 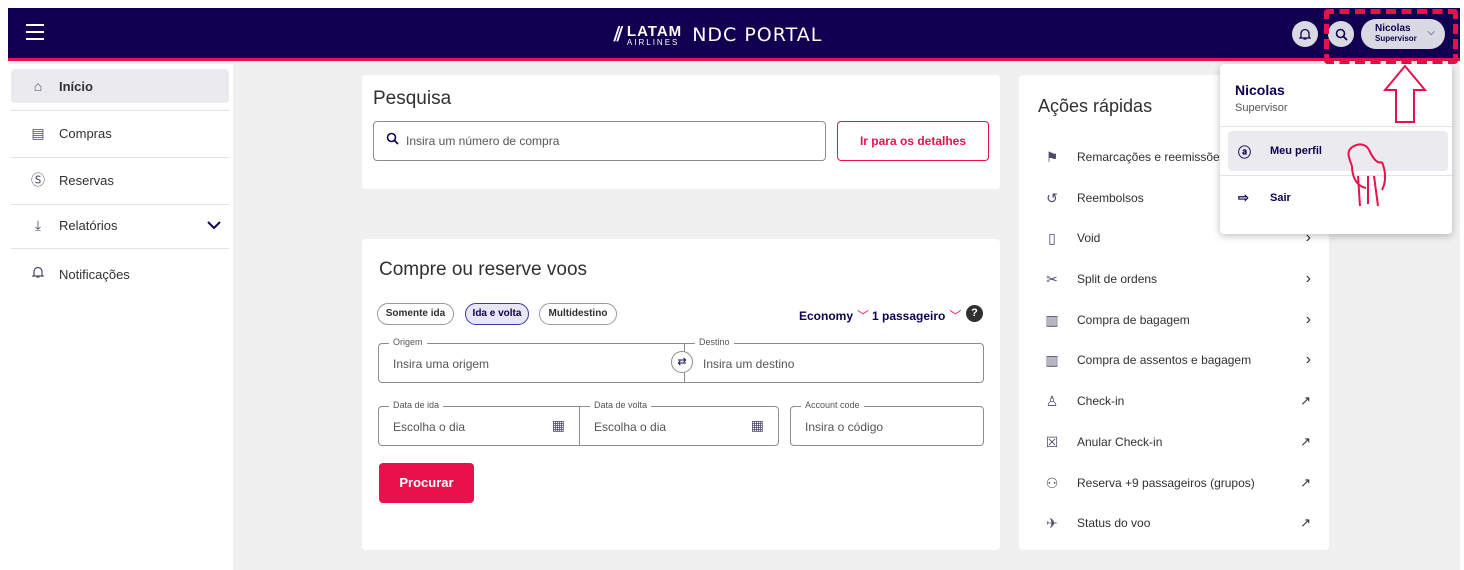 I want to click on return-date-field: Data de volta Escolha o dia ▦, so click(x=679, y=423).